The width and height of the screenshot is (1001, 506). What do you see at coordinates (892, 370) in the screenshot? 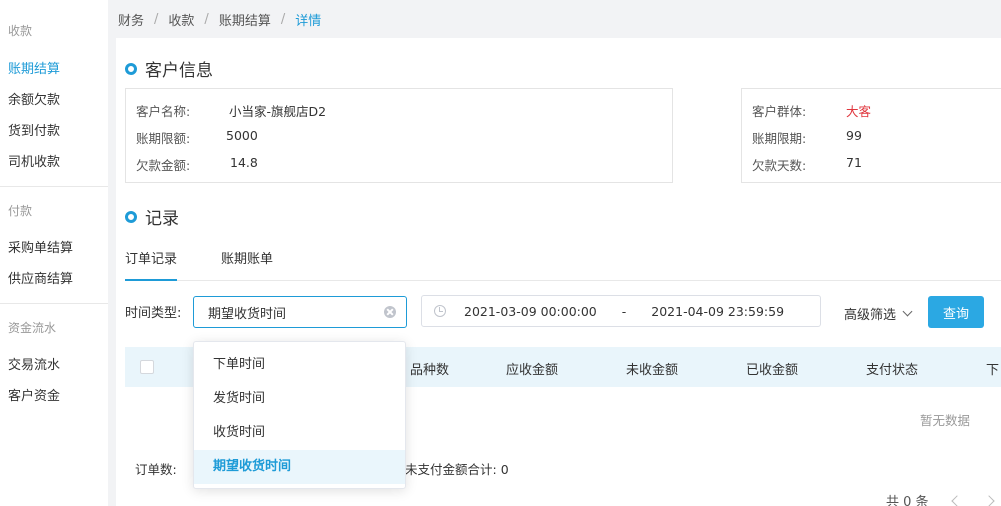
I see `col-payment-status: 支付状态` at bounding box center [892, 370].